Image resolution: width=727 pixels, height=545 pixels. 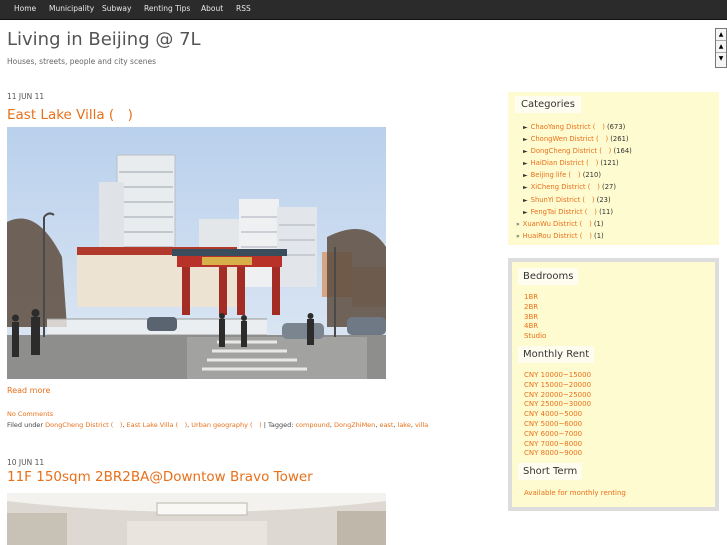 I want to click on category-item: ► DongCheng District ( ) (164), so click(x=577, y=151).